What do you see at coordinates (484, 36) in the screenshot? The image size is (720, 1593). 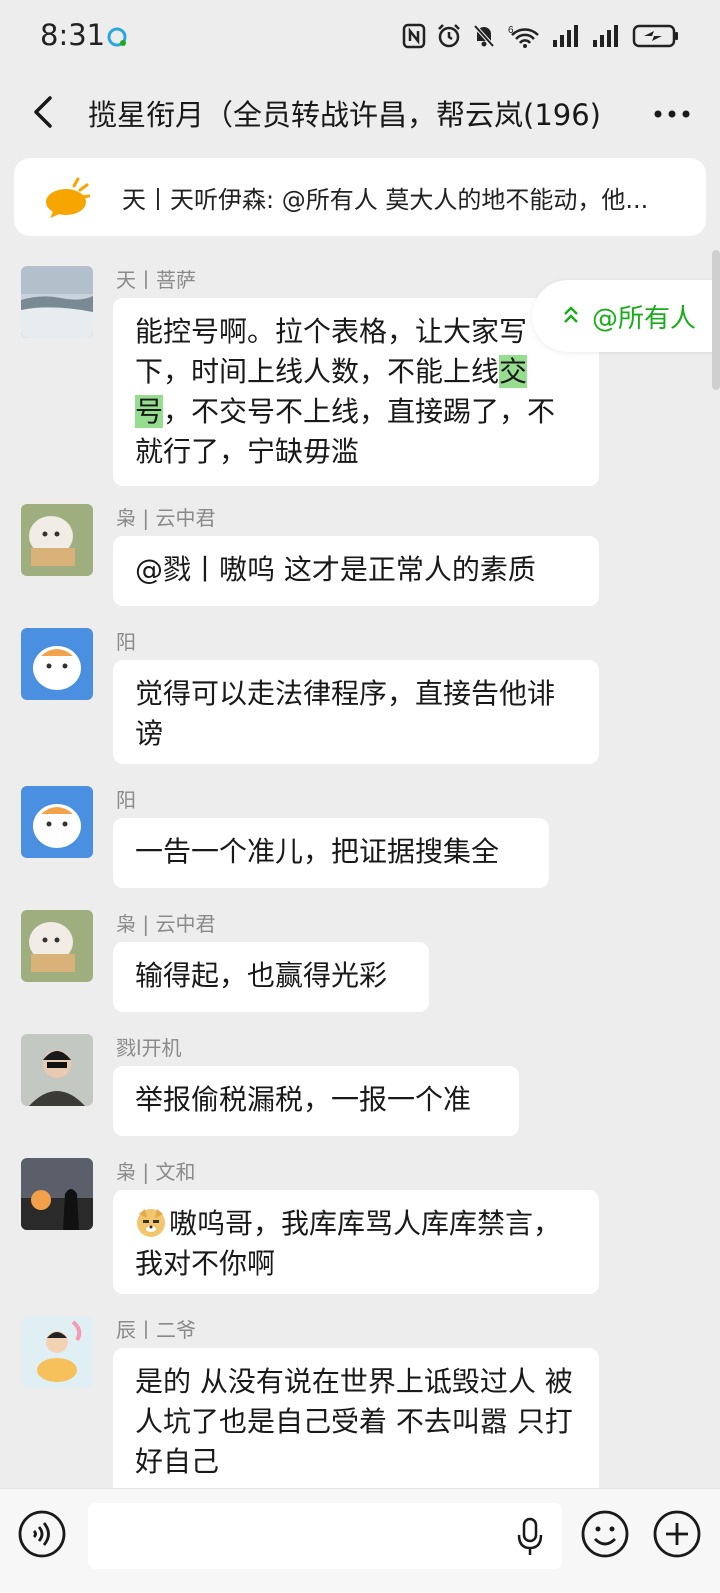 I see `mute-bell-icon` at bounding box center [484, 36].